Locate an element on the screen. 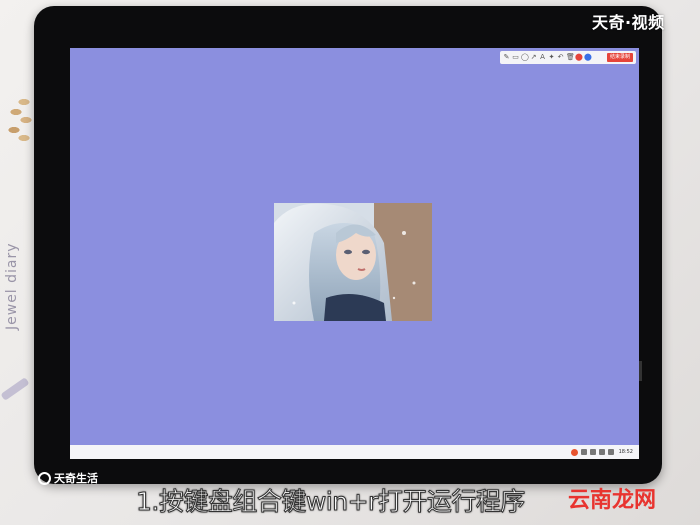 This screenshot has height=525, width=700. tianqi-life-logo: 天奇生活 is located at coordinates (68, 478).